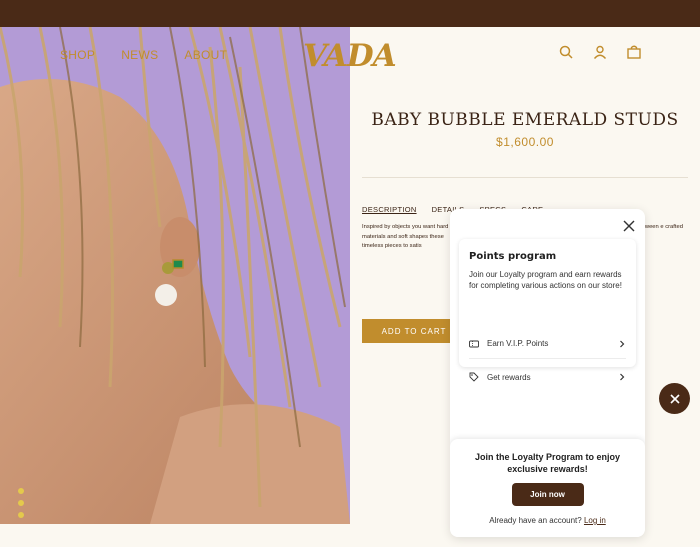  What do you see at coordinates (566, 52) in the screenshot?
I see `search-icon` at bounding box center [566, 52].